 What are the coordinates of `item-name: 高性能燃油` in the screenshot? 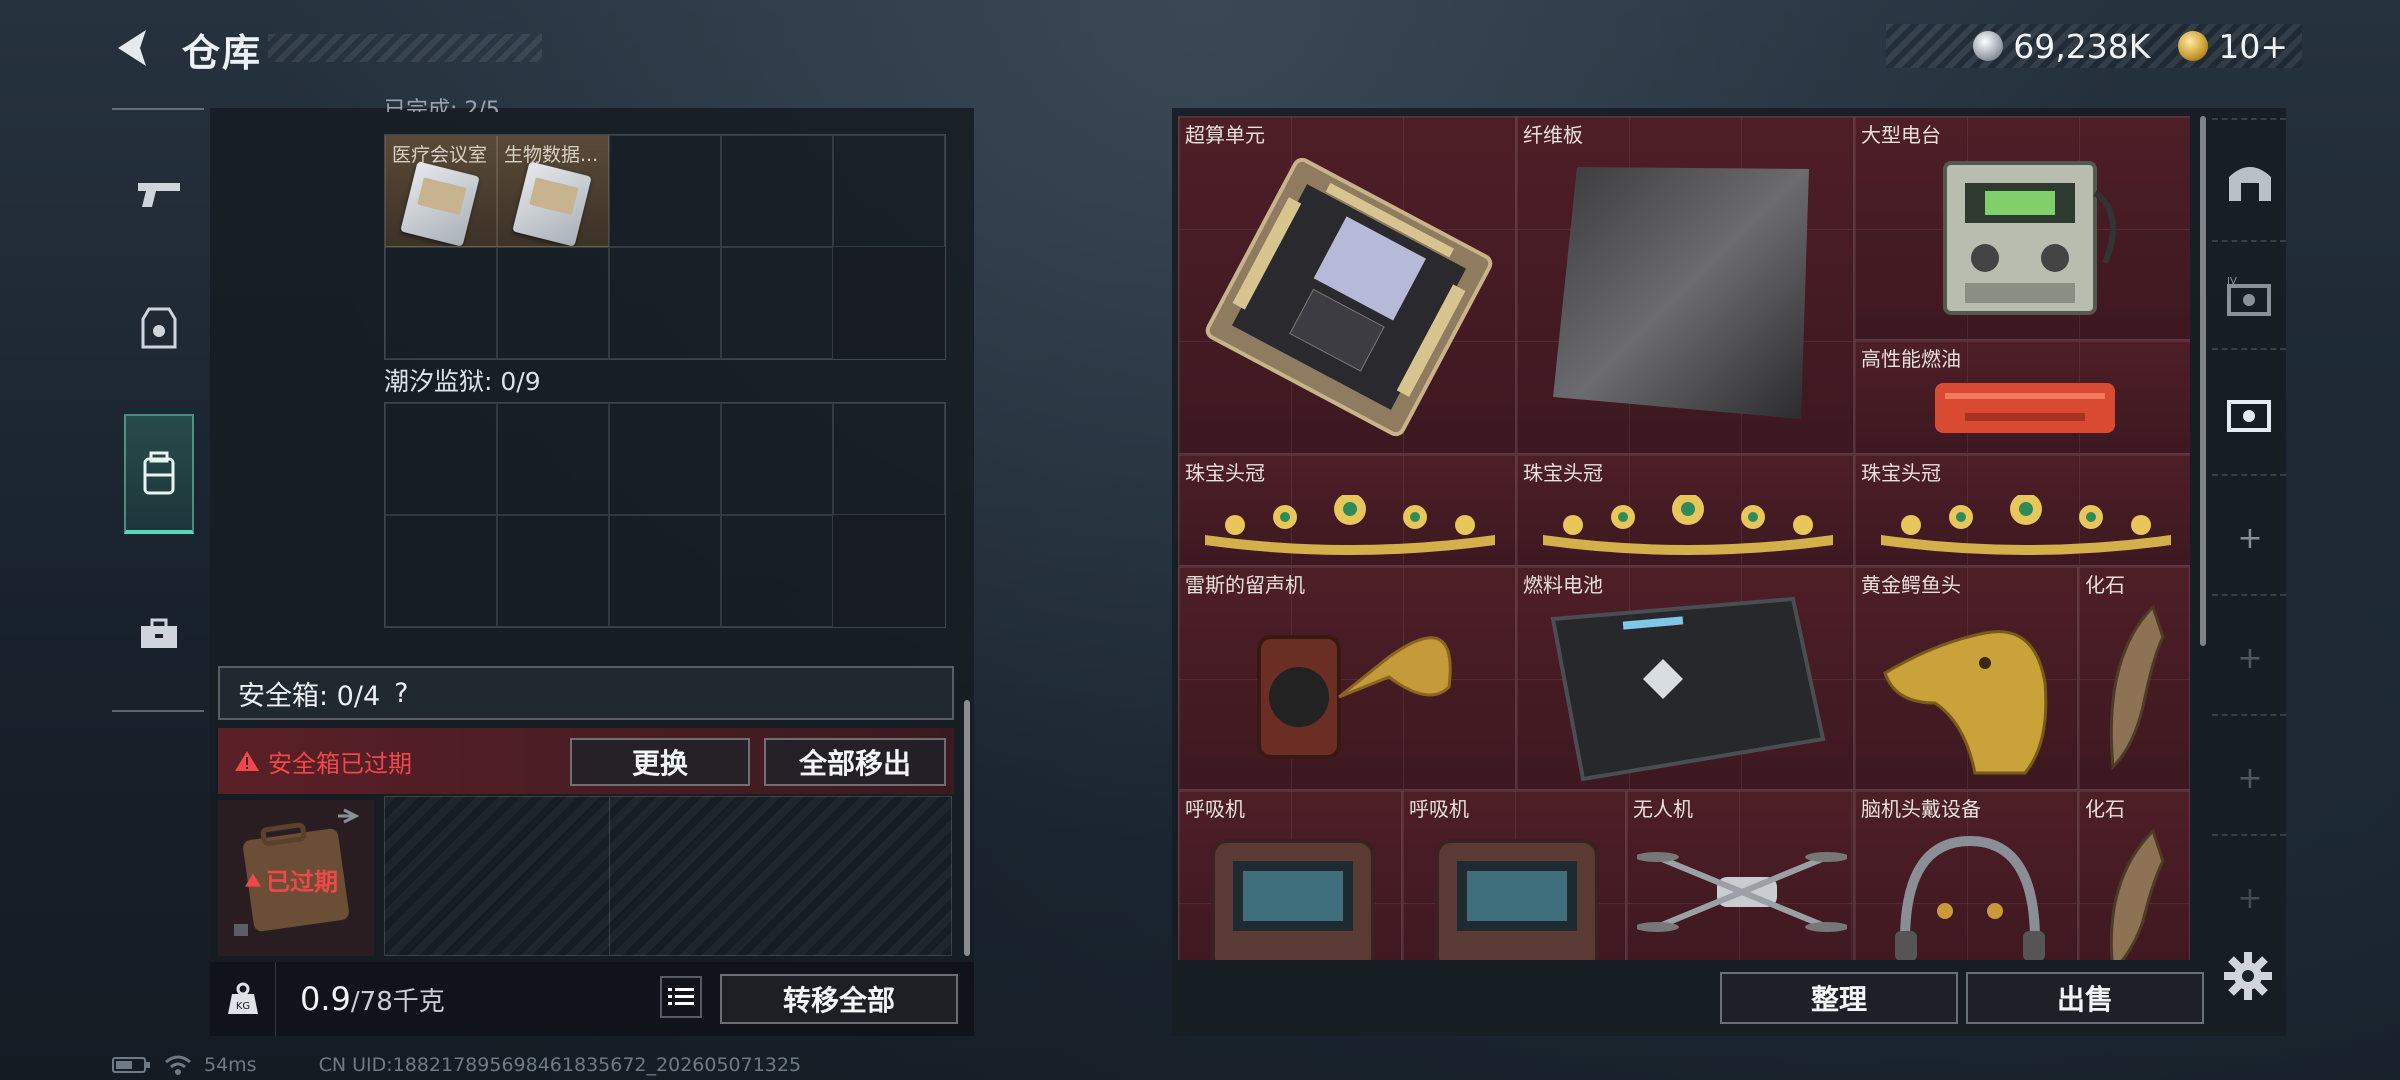 It's located at (1911, 359).